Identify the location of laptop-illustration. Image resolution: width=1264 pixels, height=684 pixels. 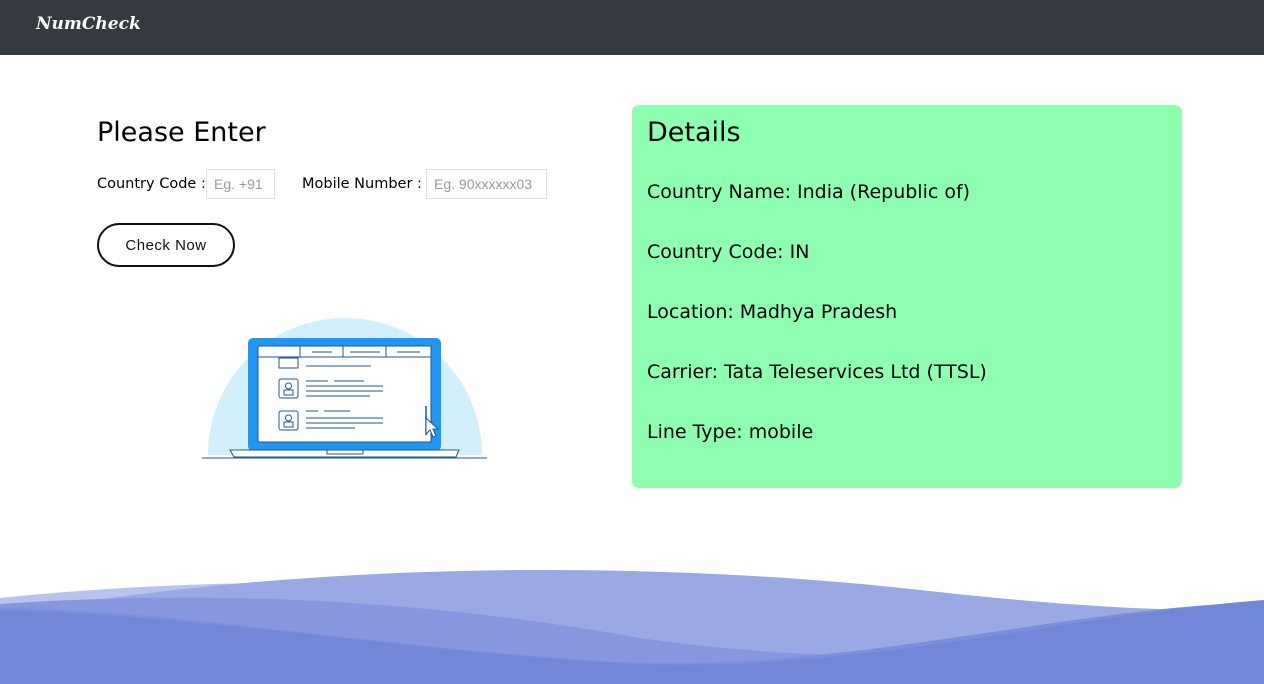
(344, 388).